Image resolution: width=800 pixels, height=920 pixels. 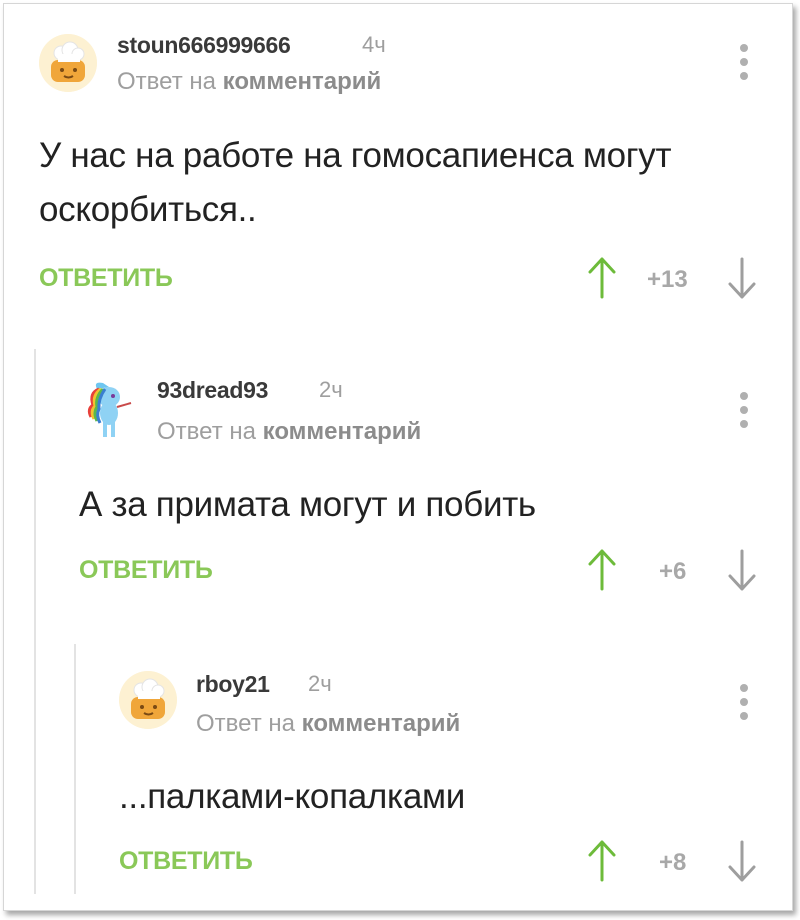 I want to click on downvote-arrow-icon, so click(x=742, y=863).